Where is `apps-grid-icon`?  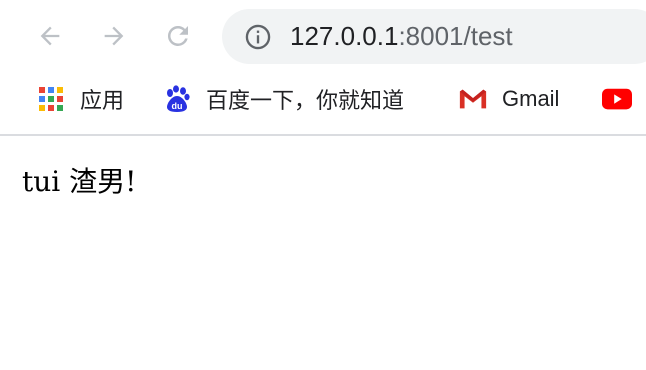
apps-grid-icon is located at coordinates (51, 99).